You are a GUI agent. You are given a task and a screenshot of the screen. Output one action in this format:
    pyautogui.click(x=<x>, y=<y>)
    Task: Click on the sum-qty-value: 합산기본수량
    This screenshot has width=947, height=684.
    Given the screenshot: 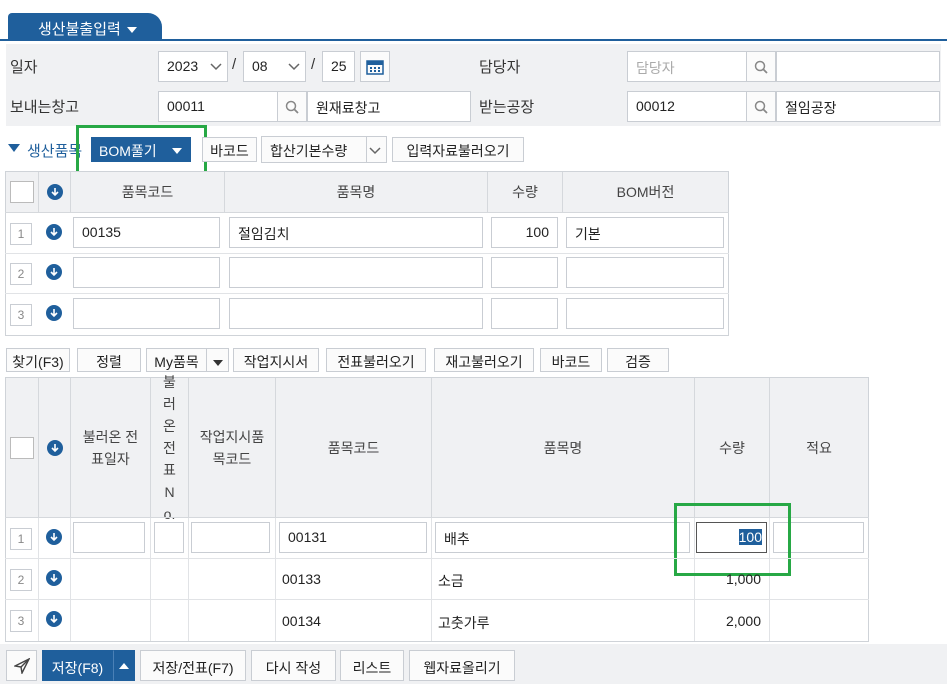 What is the action you would take?
    pyautogui.click(x=309, y=151)
    